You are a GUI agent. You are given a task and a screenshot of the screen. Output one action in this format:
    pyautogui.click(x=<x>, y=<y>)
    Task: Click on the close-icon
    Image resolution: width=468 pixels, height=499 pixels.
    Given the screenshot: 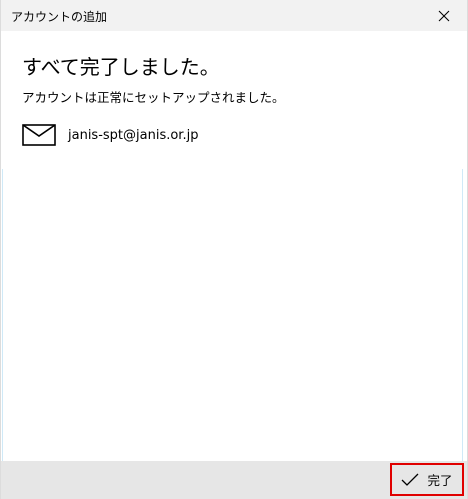 What is the action you would take?
    pyautogui.click(x=444, y=15)
    